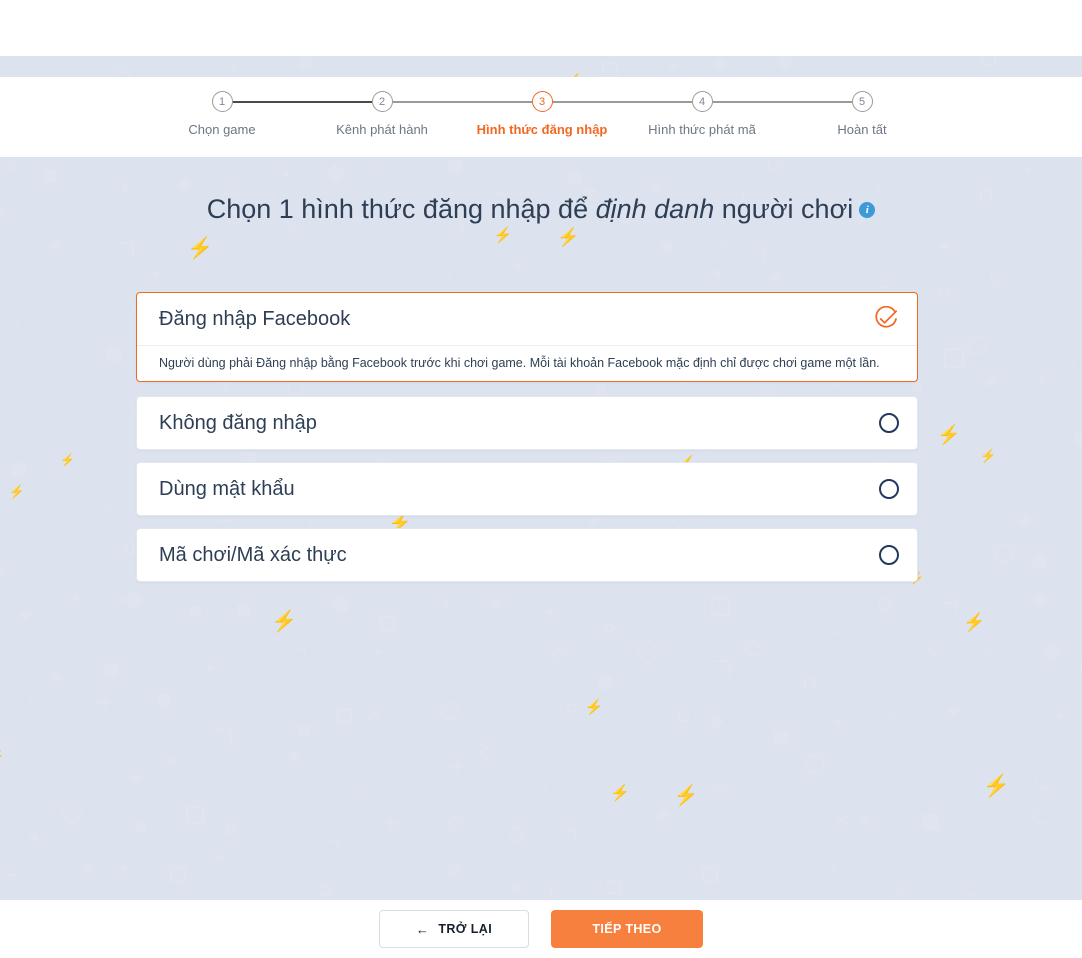  I want to click on stepper-step-1-number: 1, so click(222, 101).